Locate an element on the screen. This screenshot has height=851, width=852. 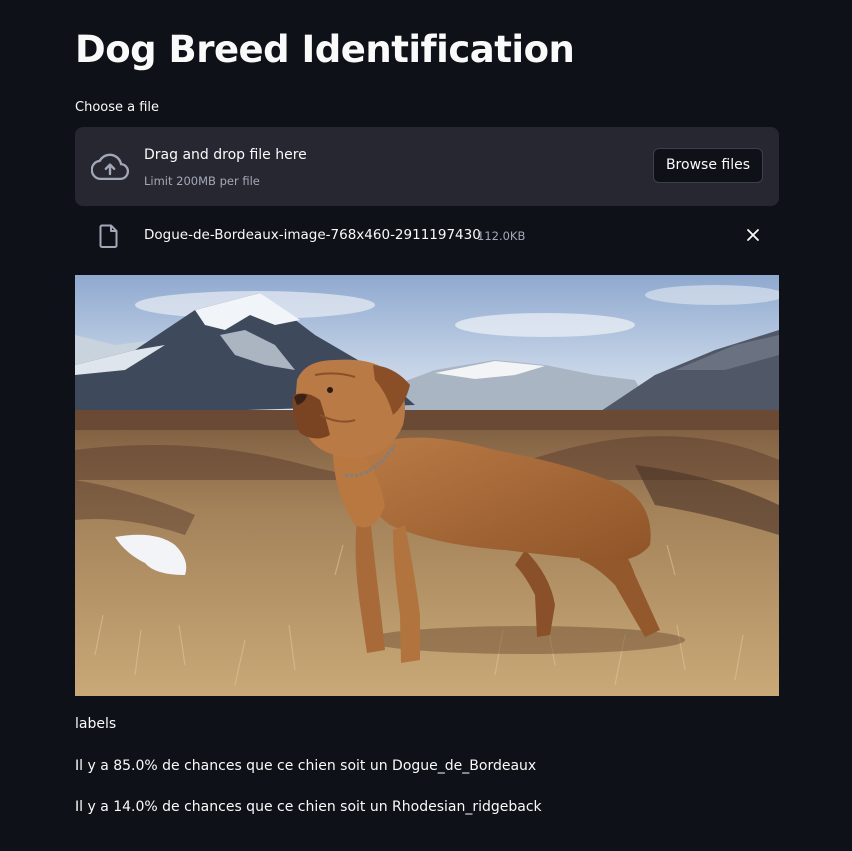
dropzone-instructions: Drag and drop file here is located at coordinates (225, 155).